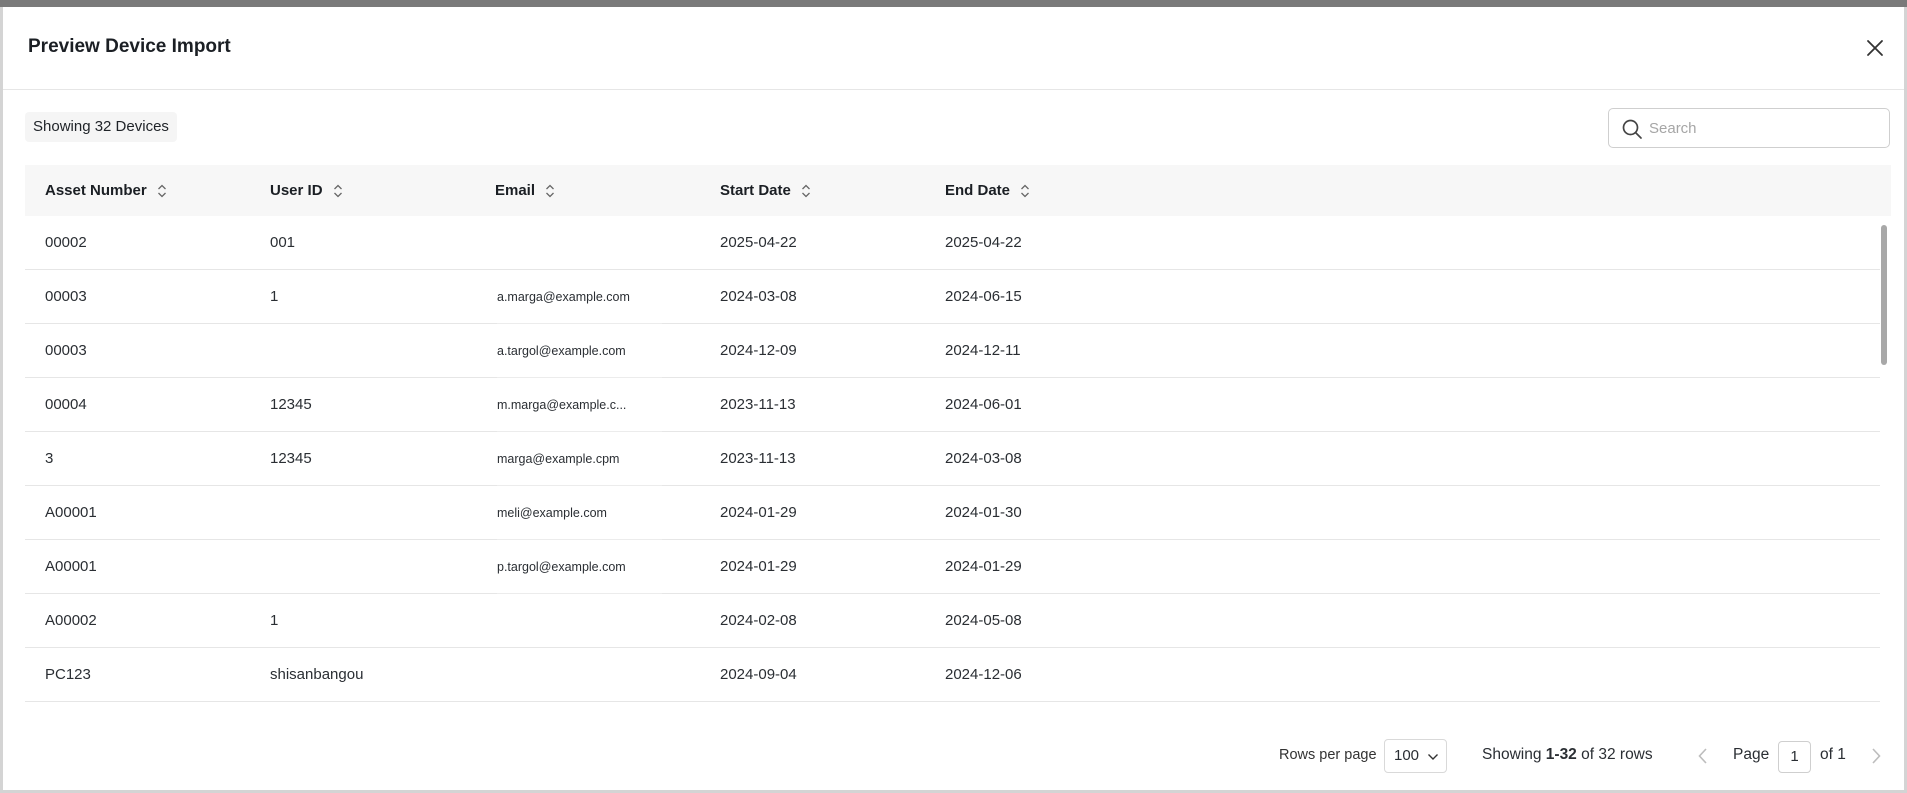 The width and height of the screenshot is (1907, 793). I want to click on cell-asset-number: 3, so click(49, 458).